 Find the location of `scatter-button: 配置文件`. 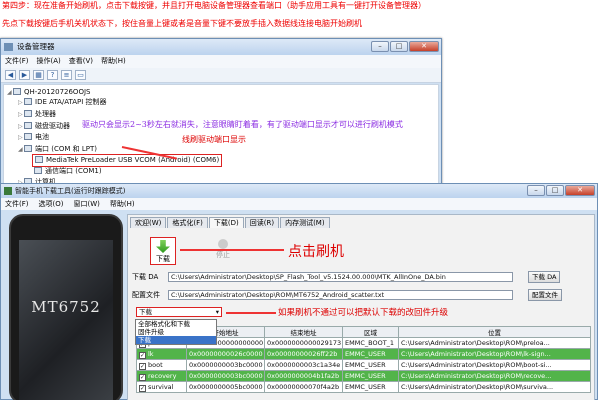

scatter-button: 配置文件 is located at coordinates (545, 295).